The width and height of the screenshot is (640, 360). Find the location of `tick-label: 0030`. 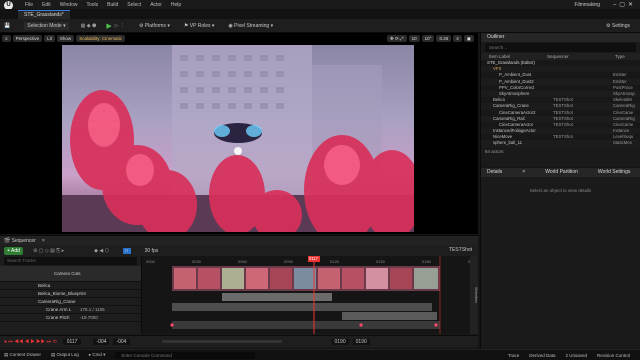

tick-label: 0030 is located at coordinates (197, 261).